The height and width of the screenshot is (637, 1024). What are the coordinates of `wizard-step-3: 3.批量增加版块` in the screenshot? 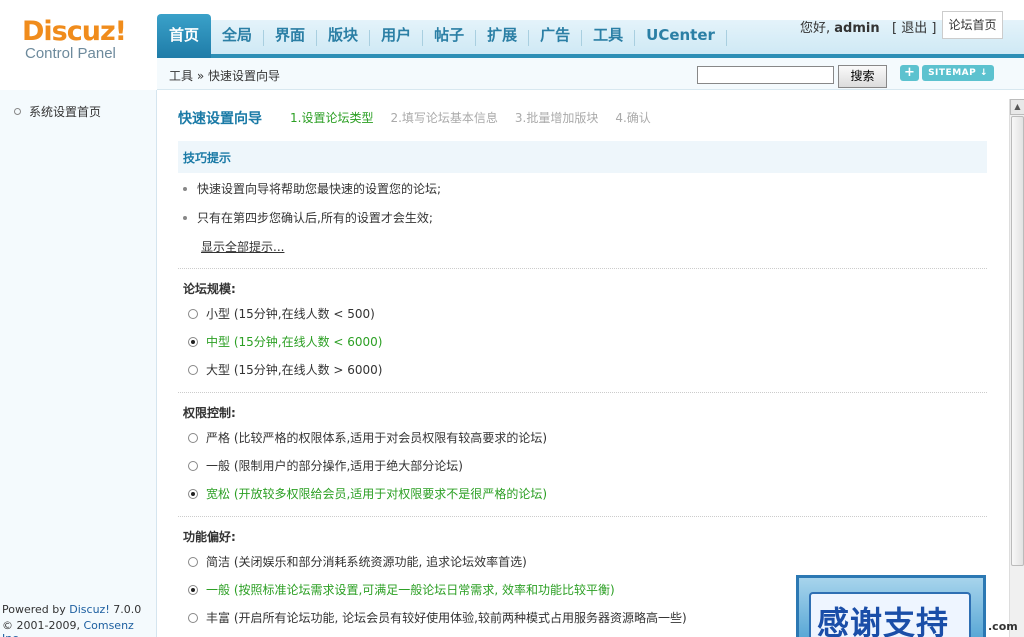 It's located at (556, 118).